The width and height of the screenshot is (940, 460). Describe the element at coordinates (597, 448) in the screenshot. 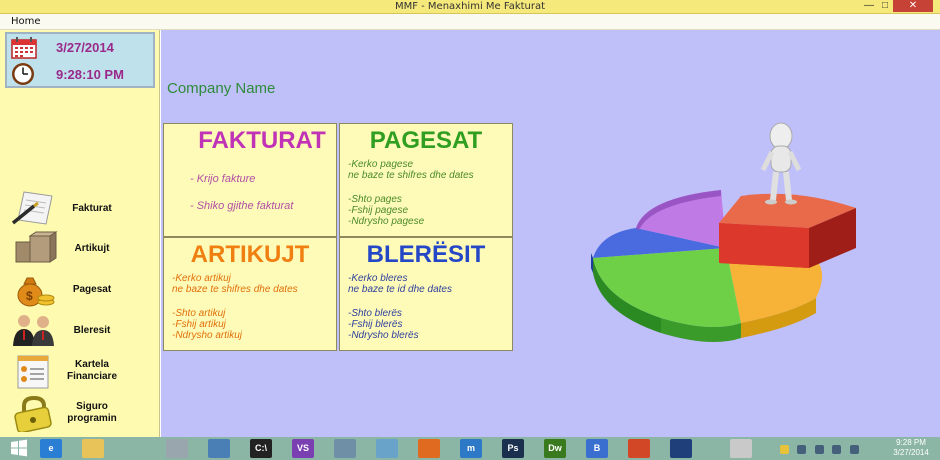

I see `bootstrap-icon: B` at that location.